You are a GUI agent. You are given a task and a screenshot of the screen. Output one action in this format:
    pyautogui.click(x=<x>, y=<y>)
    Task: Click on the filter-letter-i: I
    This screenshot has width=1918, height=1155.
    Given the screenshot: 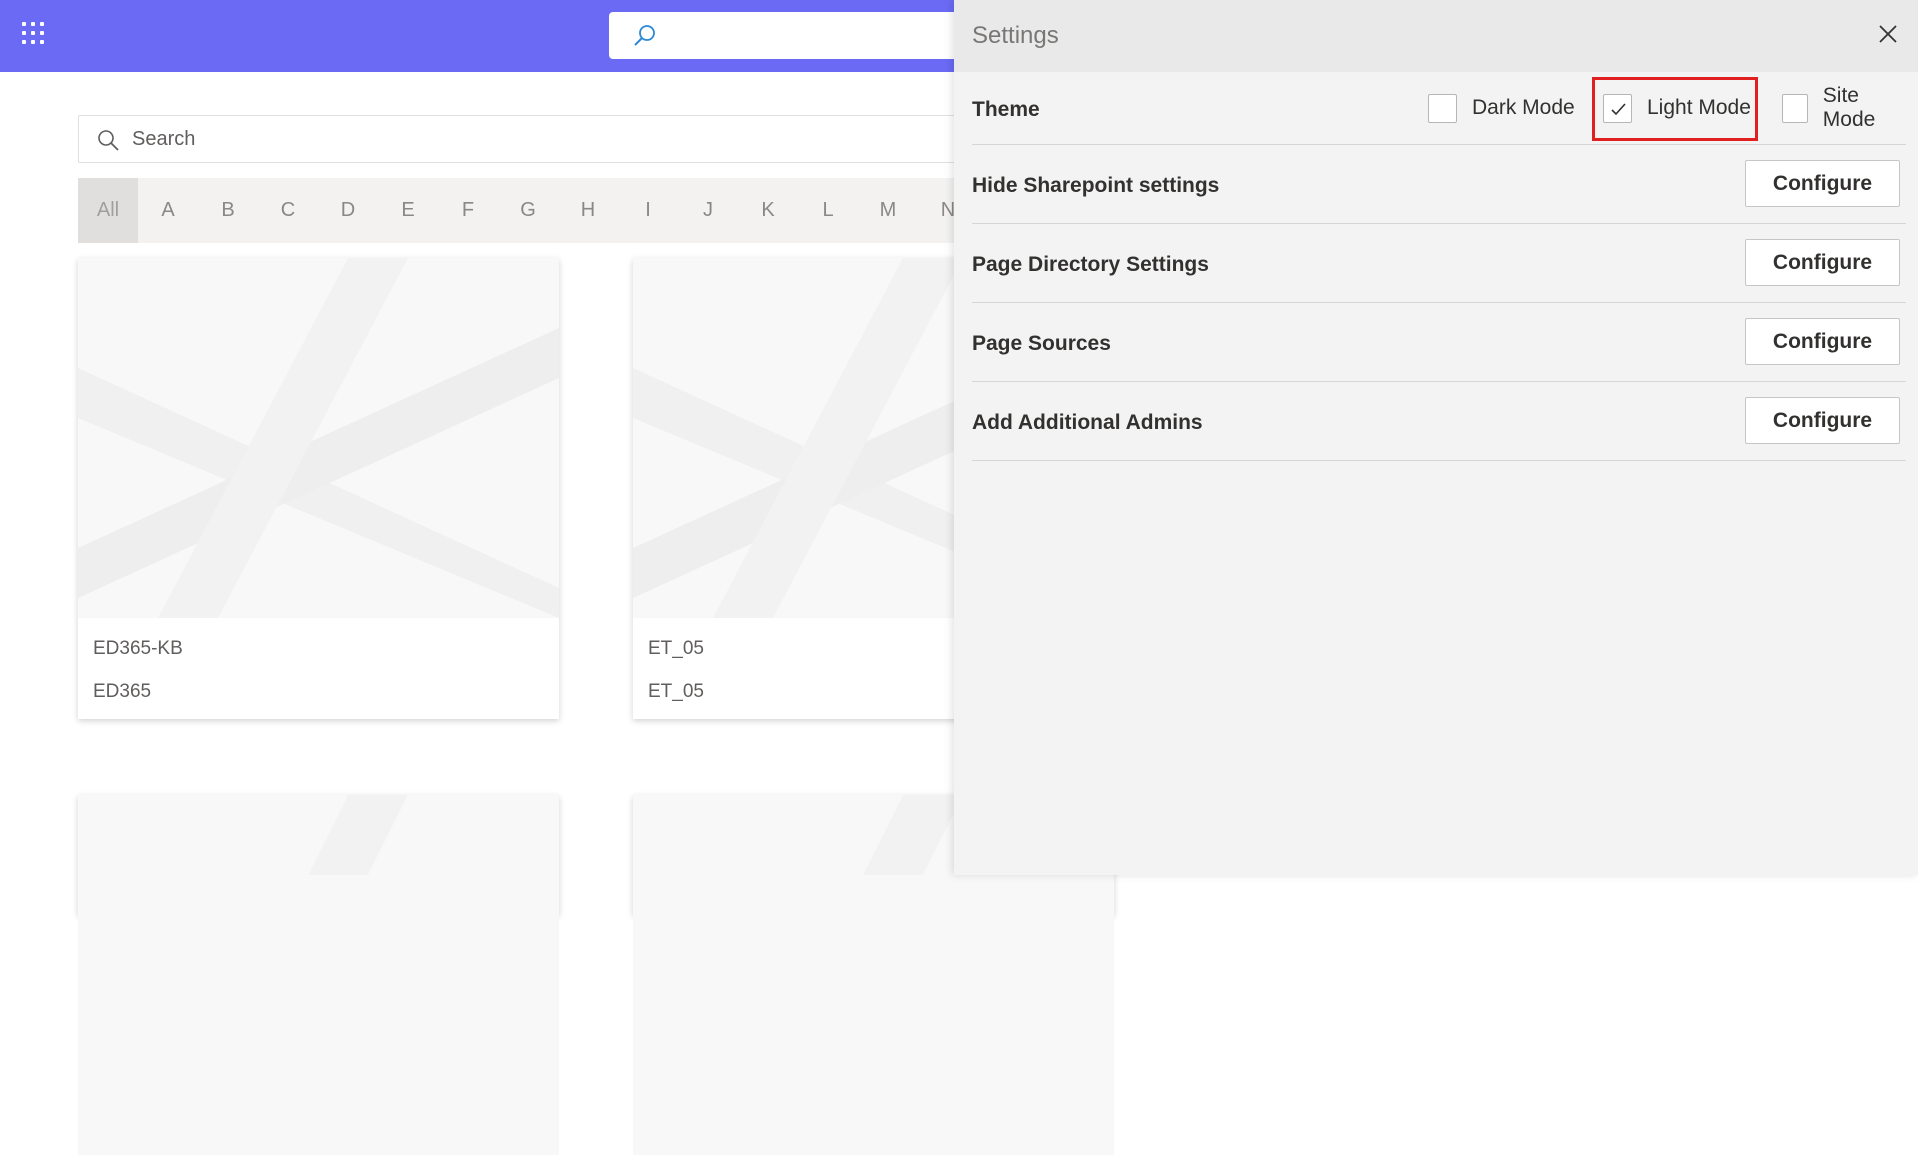 What is the action you would take?
    pyautogui.click(x=648, y=210)
    